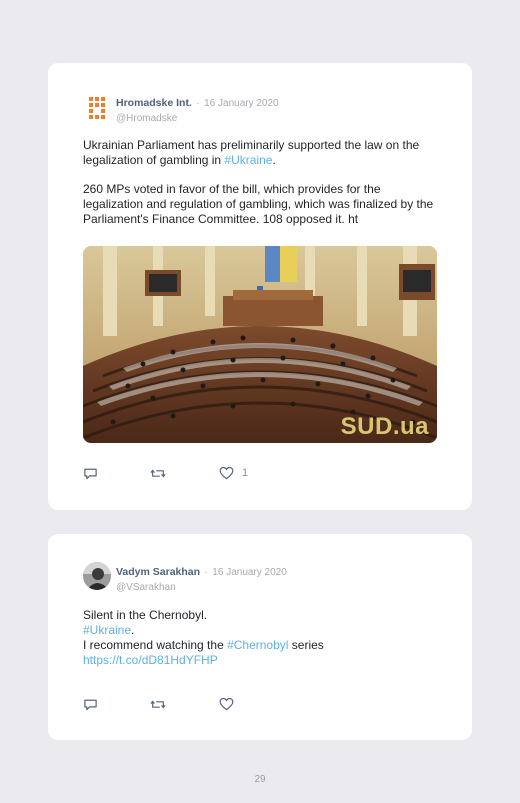 The height and width of the screenshot is (803, 520). What do you see at coordinates (97, 107) in the screenshot?
I see `hromadske-logo-icon` at bounding box center [97, 107].